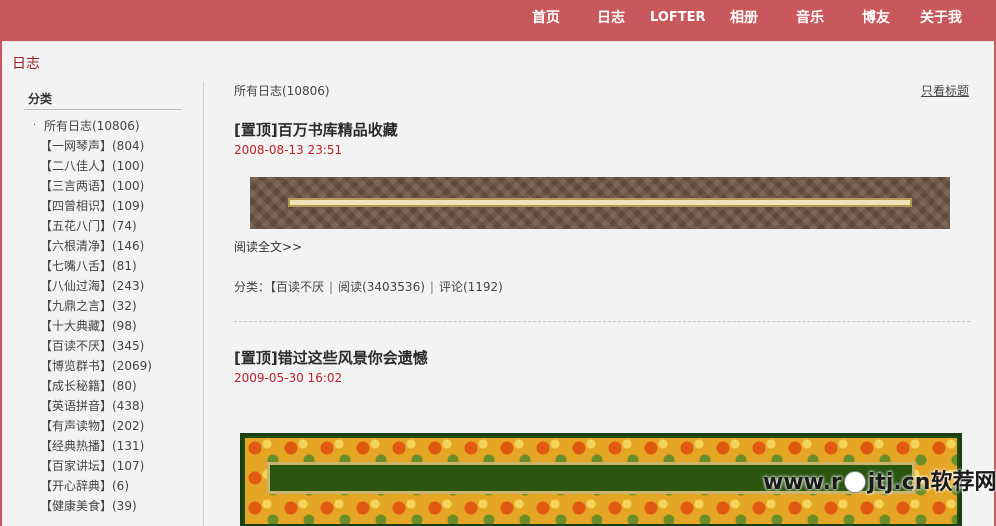 Image resolution: width=996 pixels, height=526 pixels. I want to click on category-label: 【二八佳人】(100), so click(92, 166).